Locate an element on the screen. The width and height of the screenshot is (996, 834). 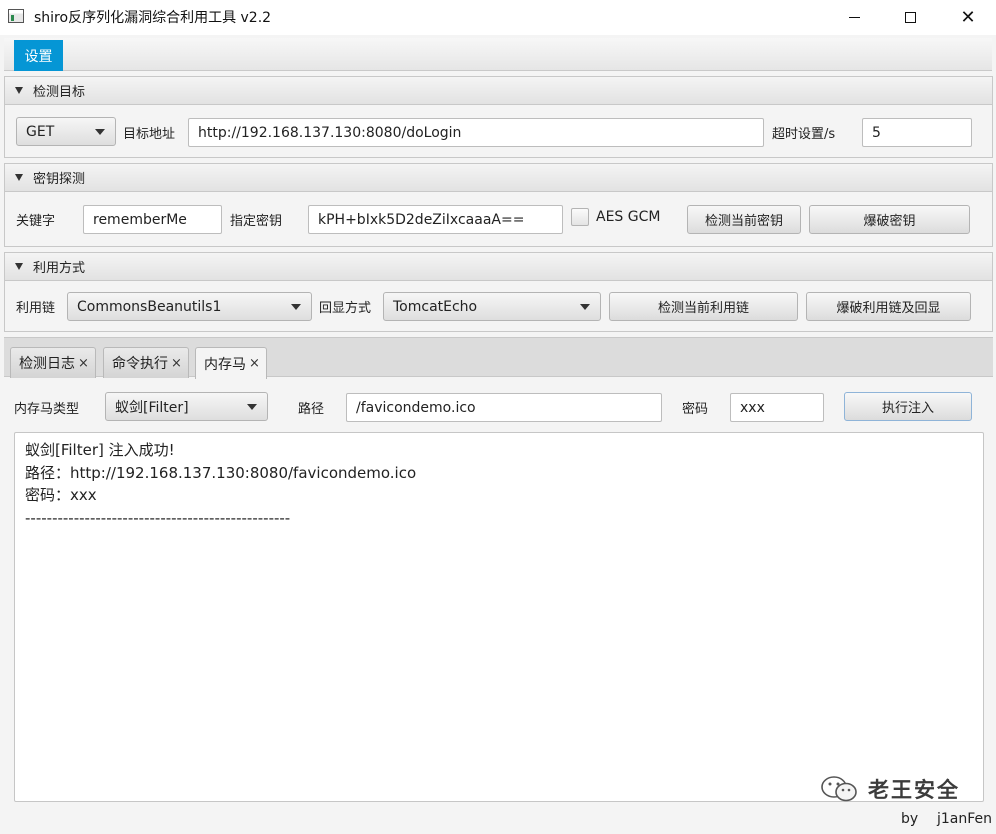
footer-by: by is located at coordinates (910, 819).